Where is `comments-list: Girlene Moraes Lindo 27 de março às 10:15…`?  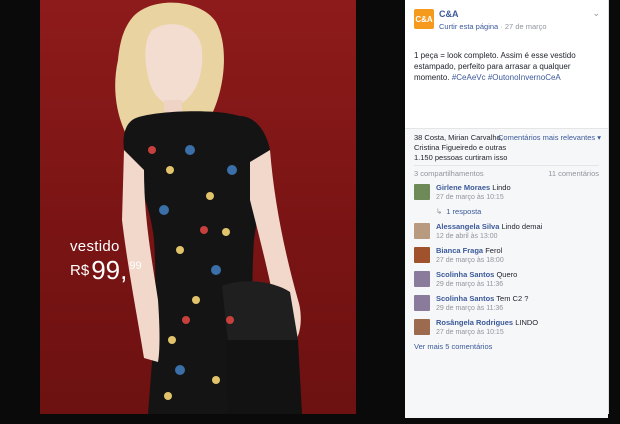 comments-list: Girlene Moraes Lindo 27 de março às 10:15… is located at coordinates (506, 260).